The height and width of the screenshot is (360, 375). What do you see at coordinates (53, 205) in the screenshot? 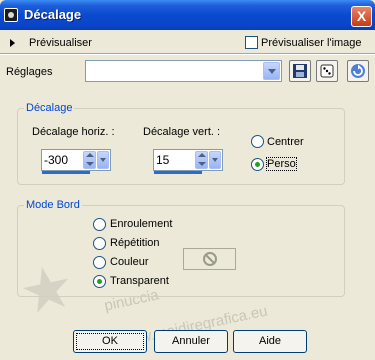
I see `edge-mode-legend: Mode Bord` at bounding box center [53, 205].